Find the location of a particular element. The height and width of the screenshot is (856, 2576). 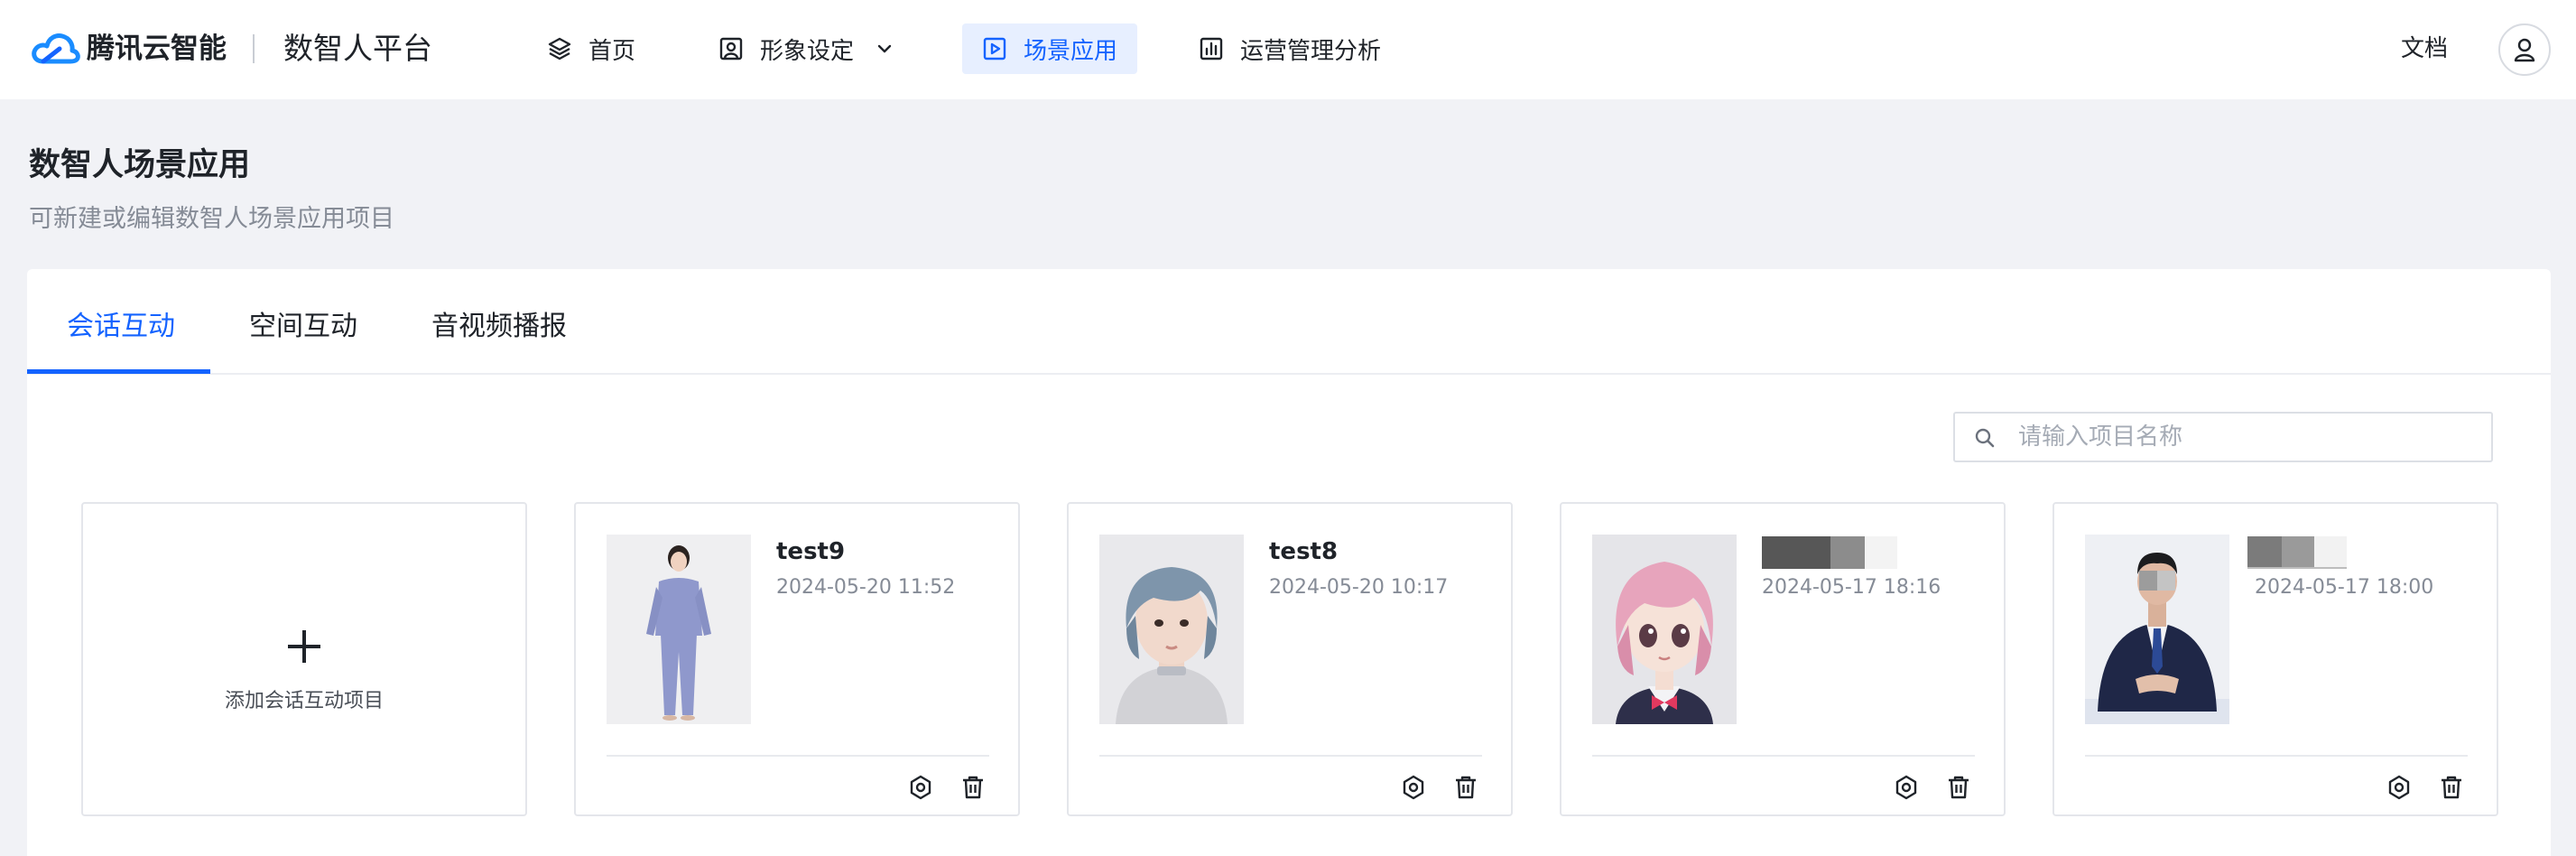

active-tab-indicator is located at coordinates (119, 371).